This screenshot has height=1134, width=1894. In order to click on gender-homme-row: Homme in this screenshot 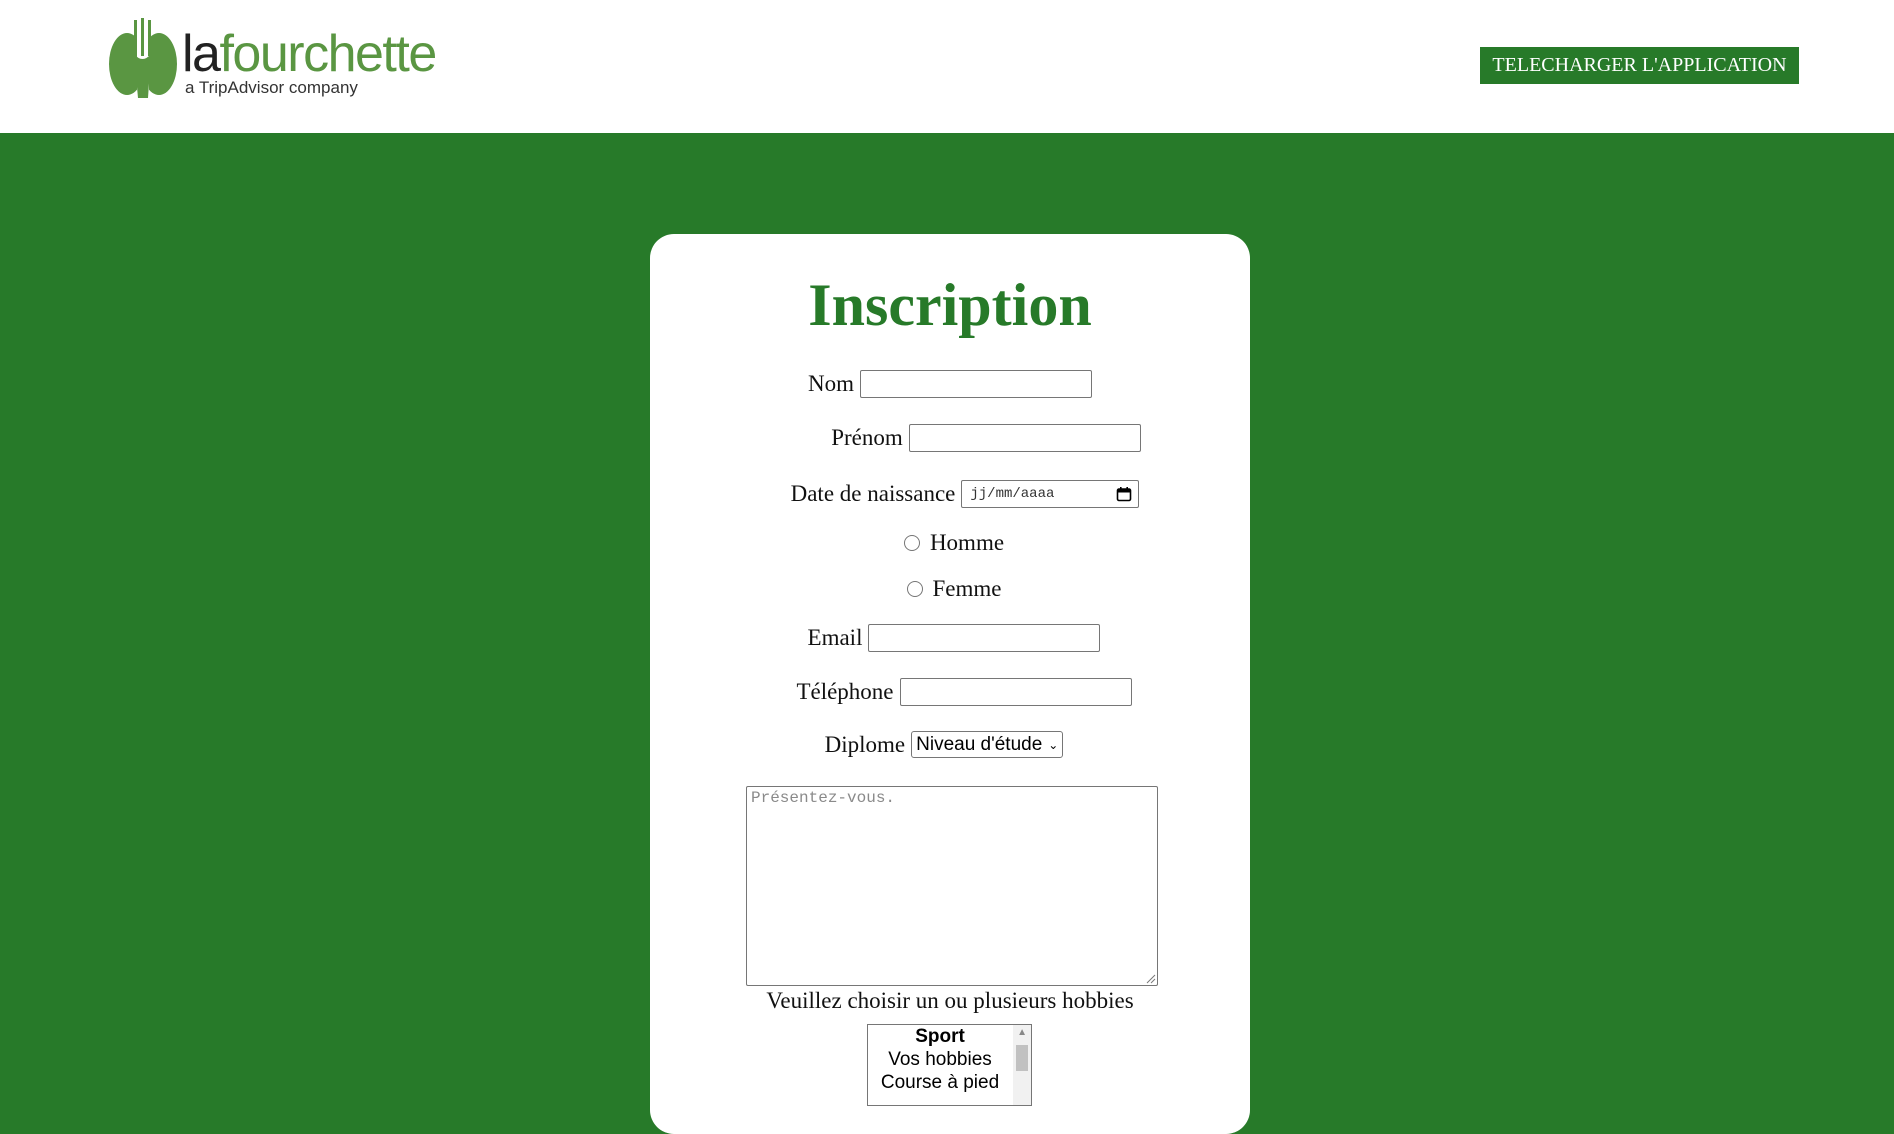, I will do `click(954, 543)`.